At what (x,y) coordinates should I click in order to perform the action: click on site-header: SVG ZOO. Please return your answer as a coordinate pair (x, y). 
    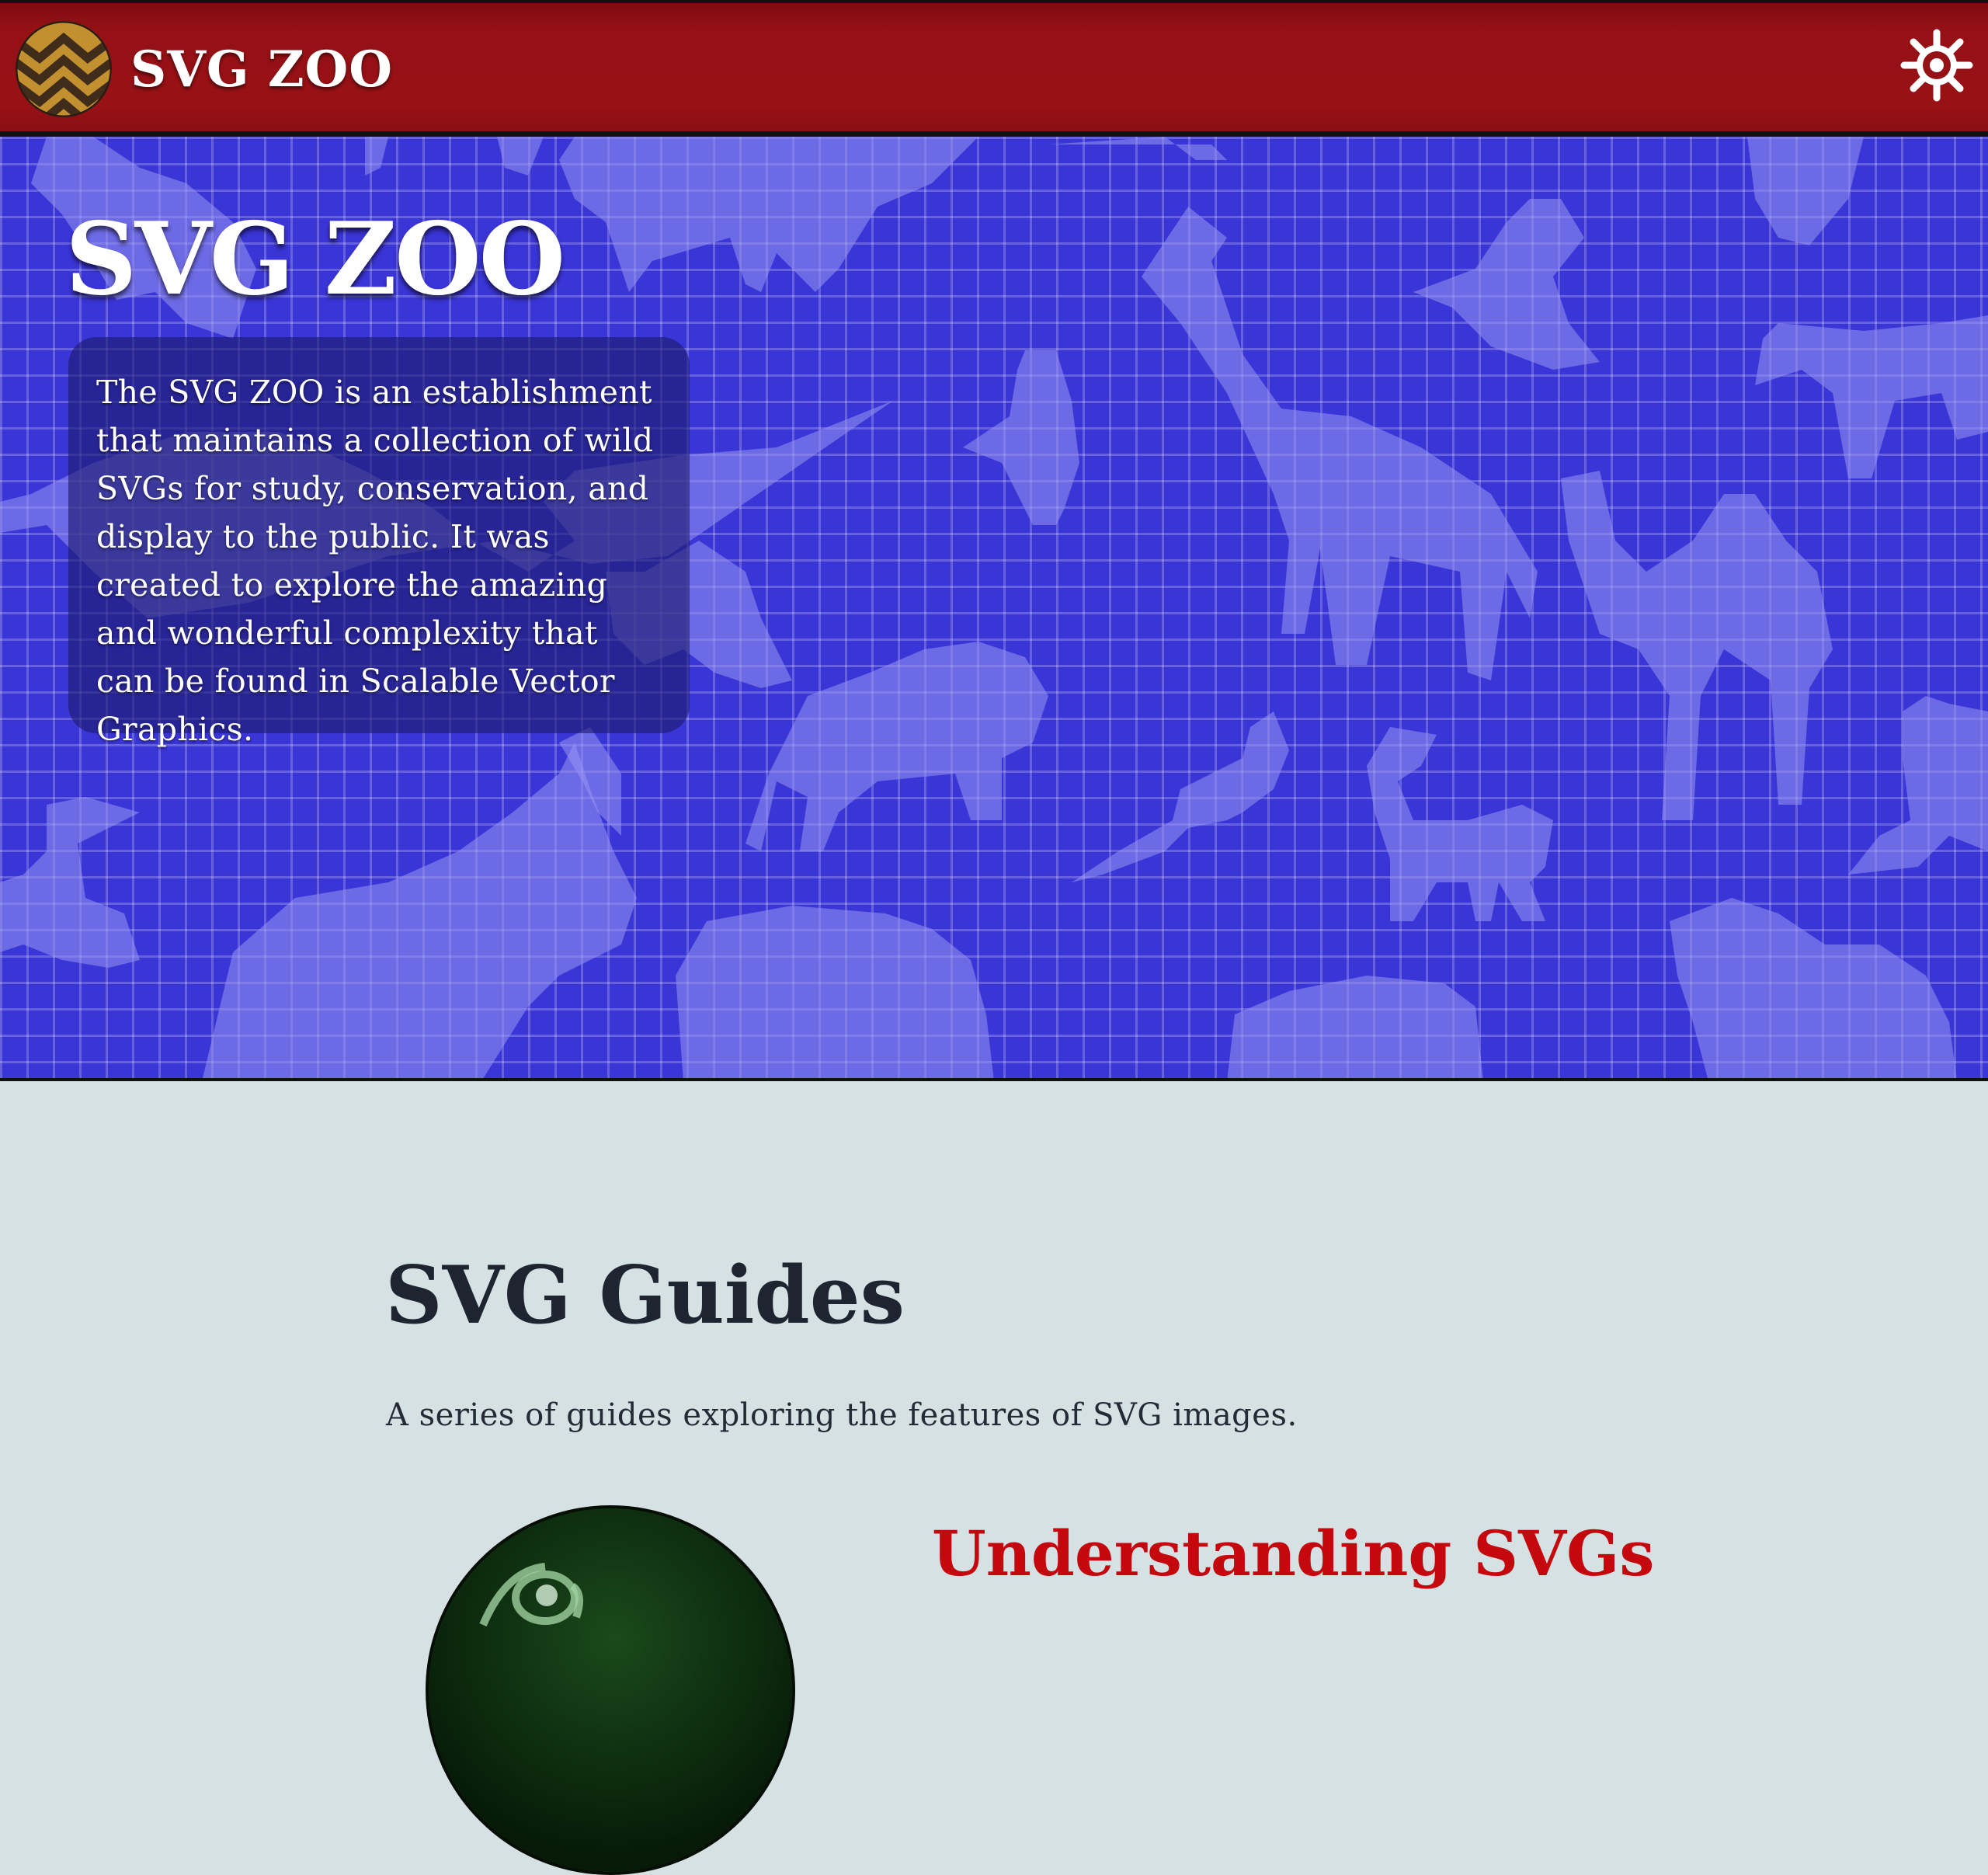
    Looking at the image, I should click on (994, 68).